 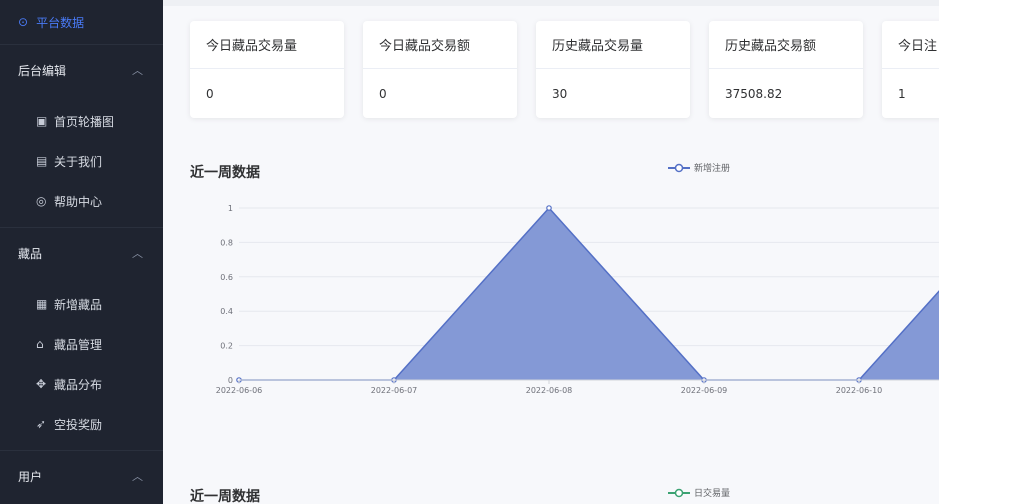 I want to click on bank-icon: ⌂, so click(x=40, y=344).